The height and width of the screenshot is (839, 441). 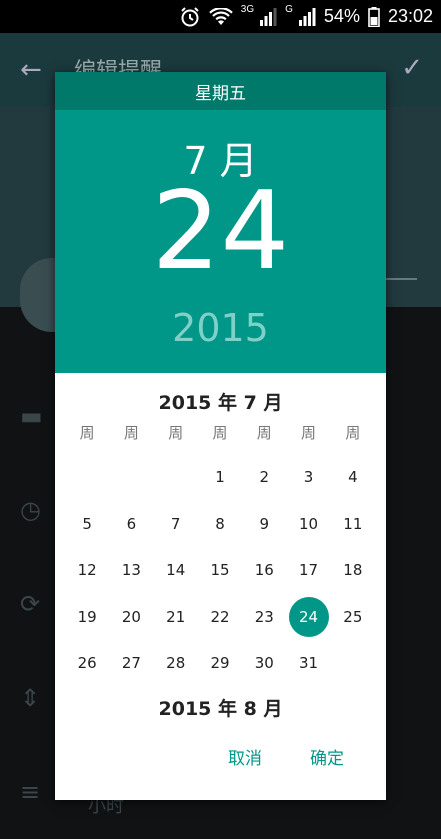 I want to click on calendar-day: 1, so click(x=220, y=477).